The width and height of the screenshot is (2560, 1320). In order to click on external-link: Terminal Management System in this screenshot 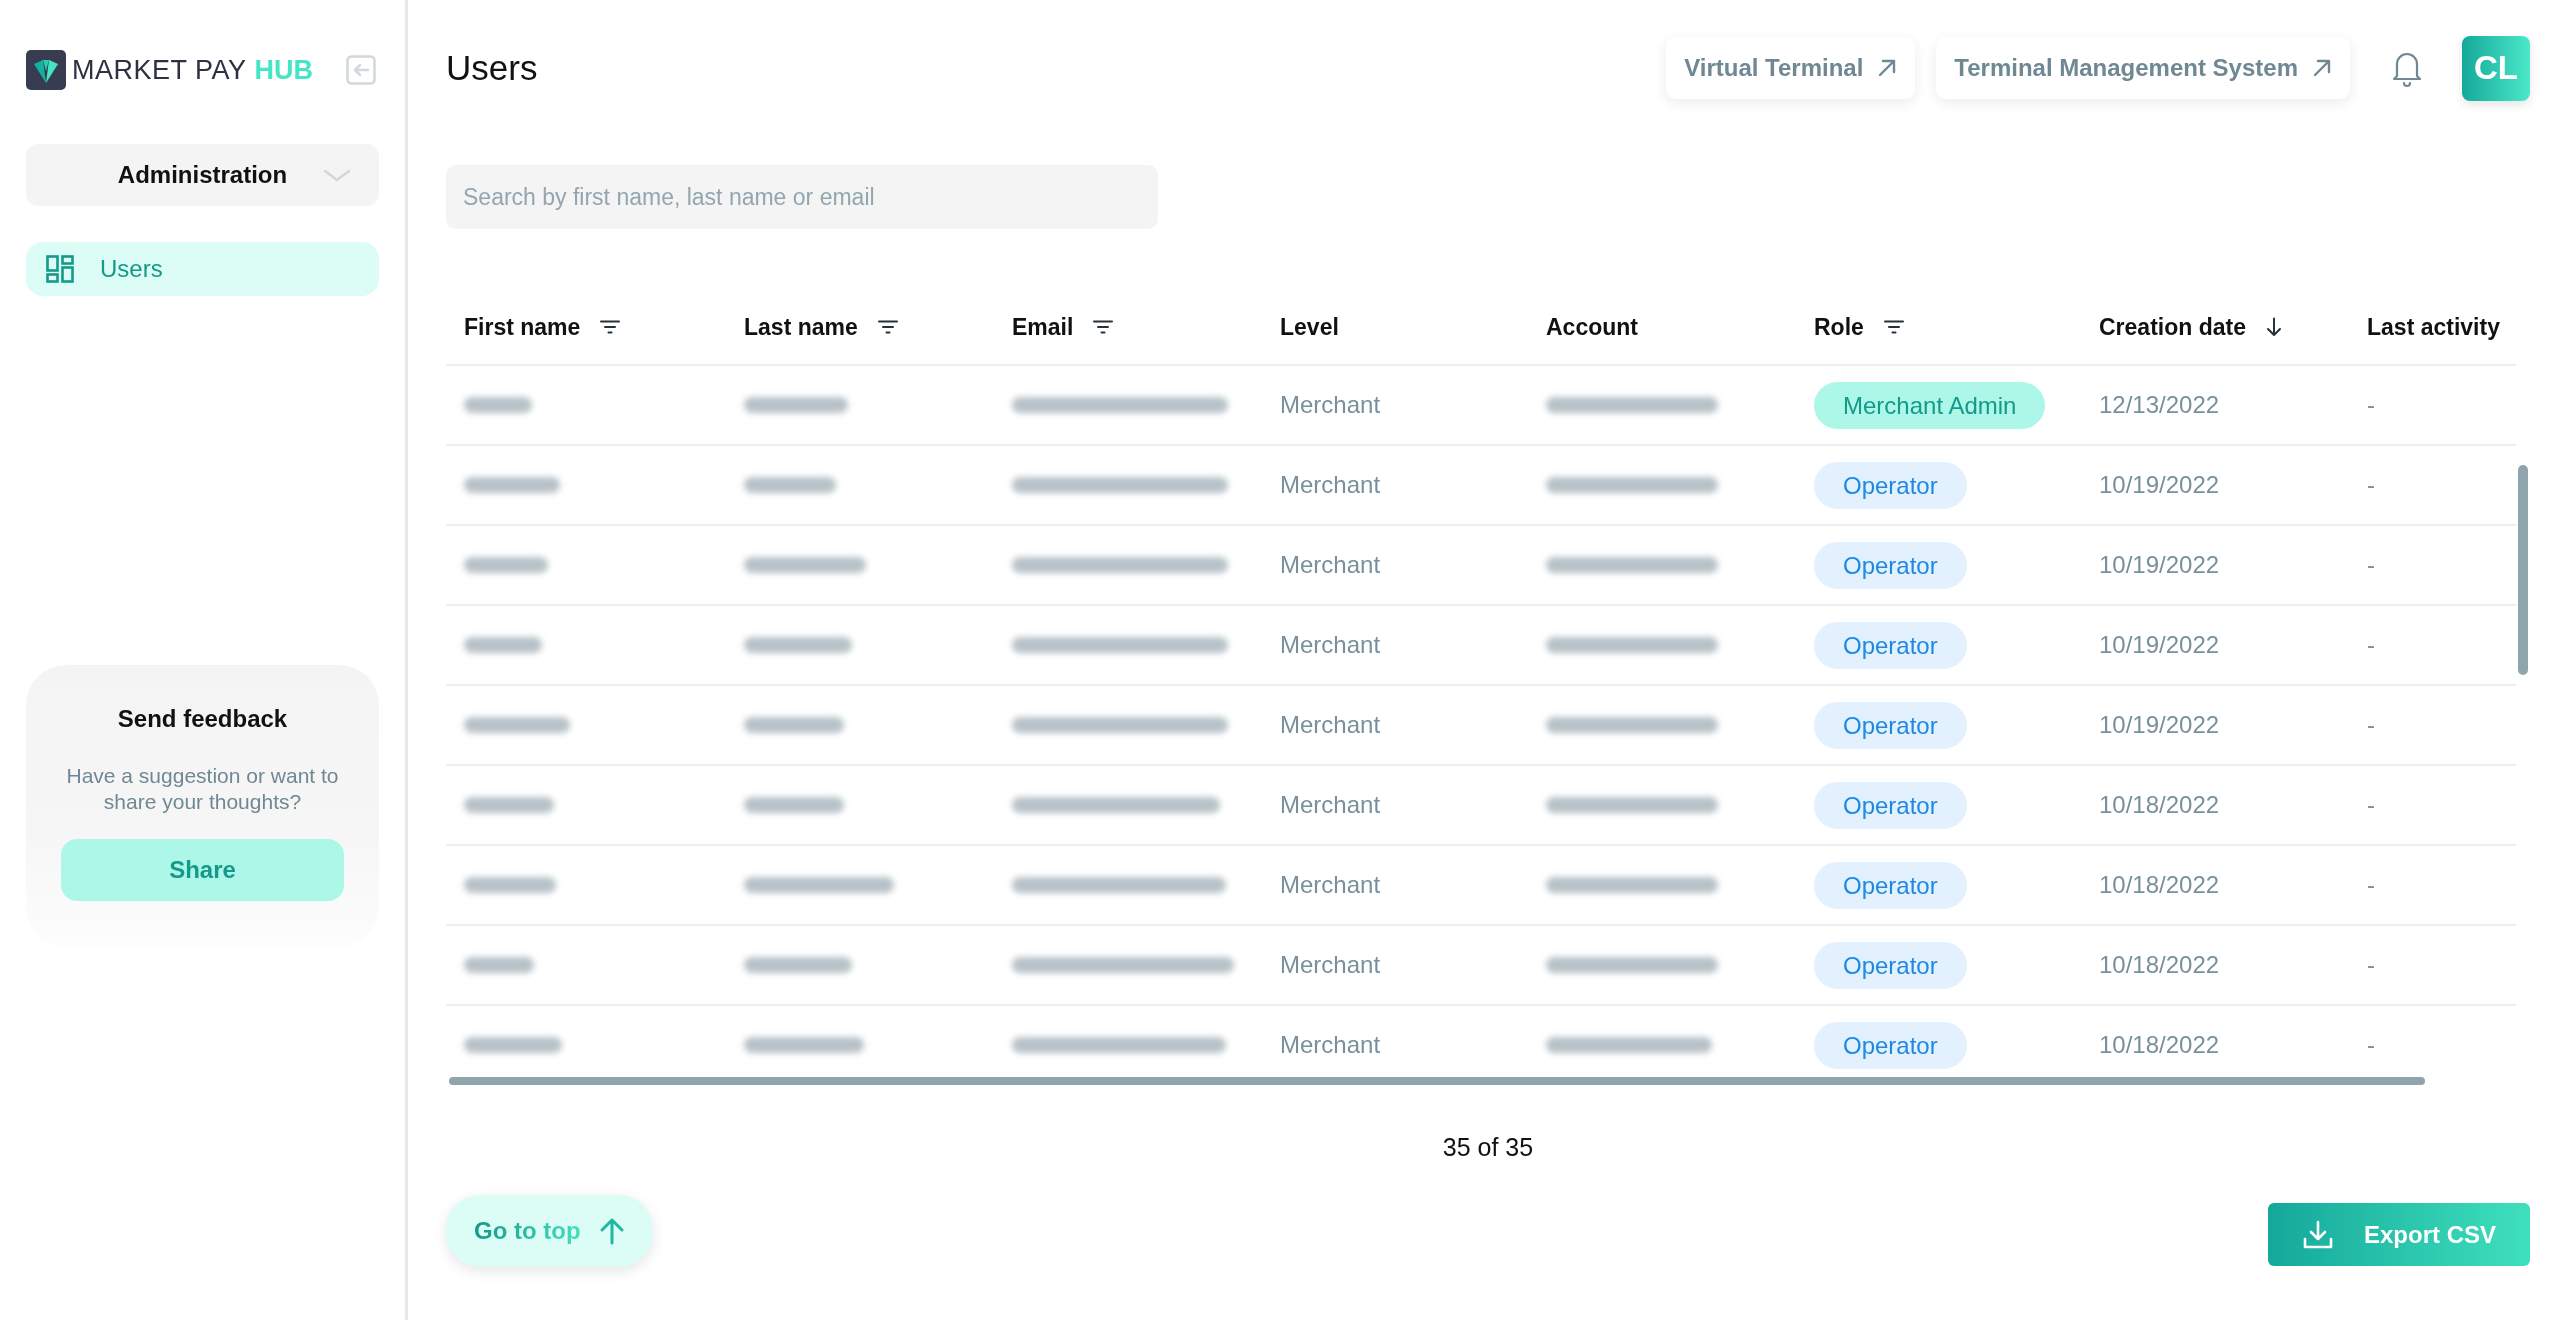, I will do `click(2143, 68)`.